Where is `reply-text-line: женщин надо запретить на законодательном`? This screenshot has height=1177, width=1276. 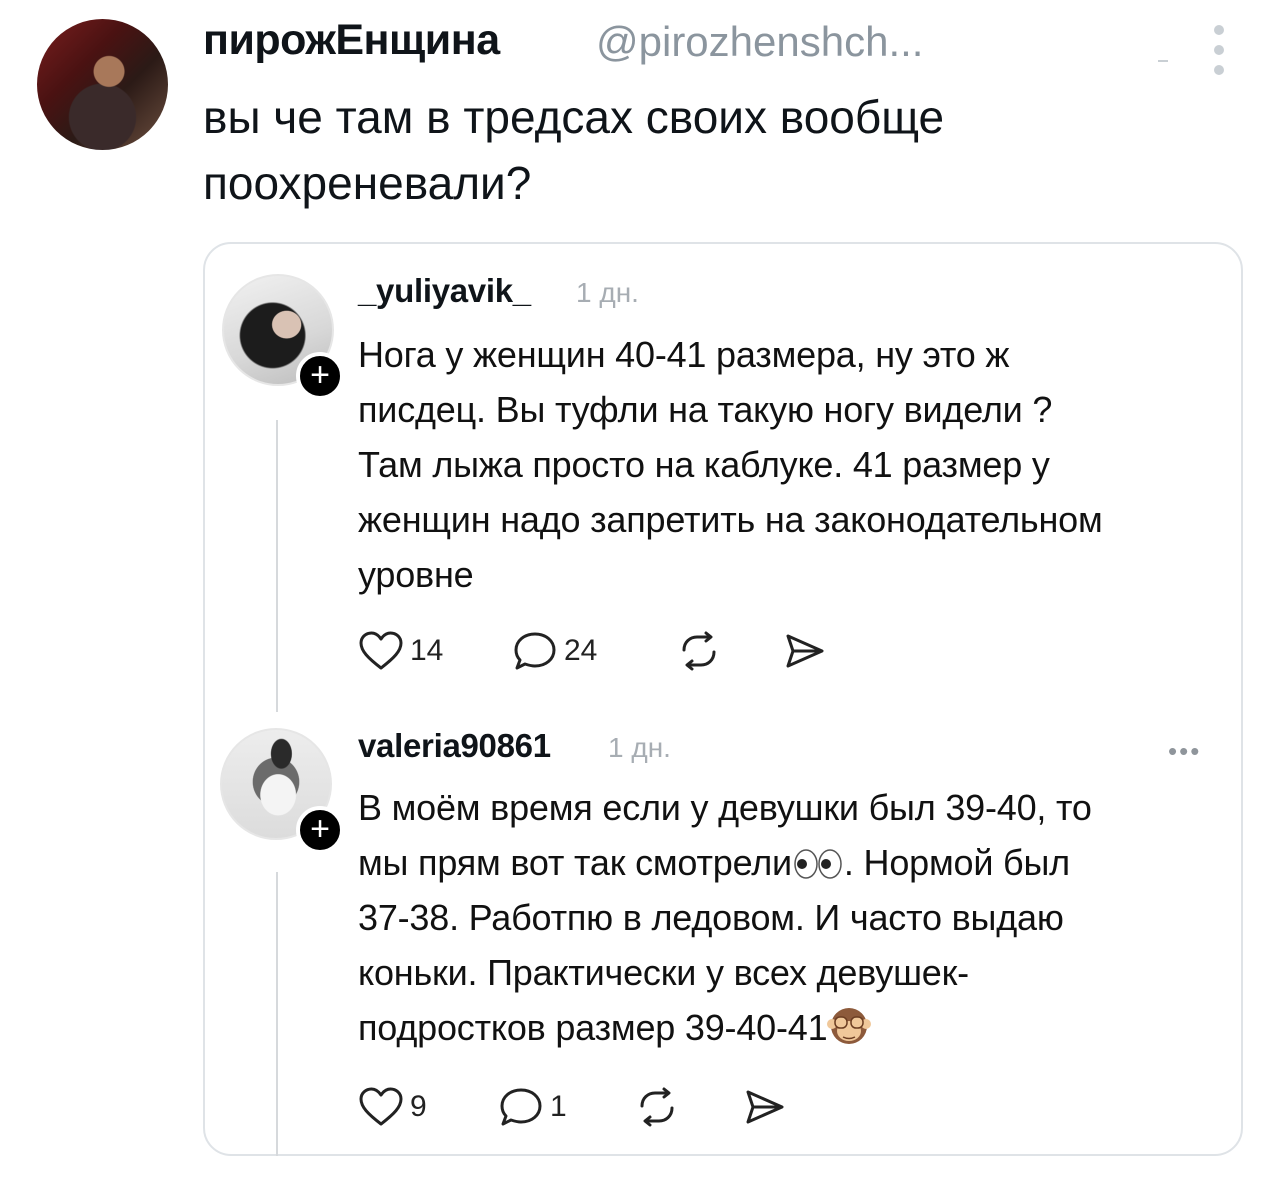 reply-text-line: женщин надо запретить на законодательном is located at coordinates (730, 519).